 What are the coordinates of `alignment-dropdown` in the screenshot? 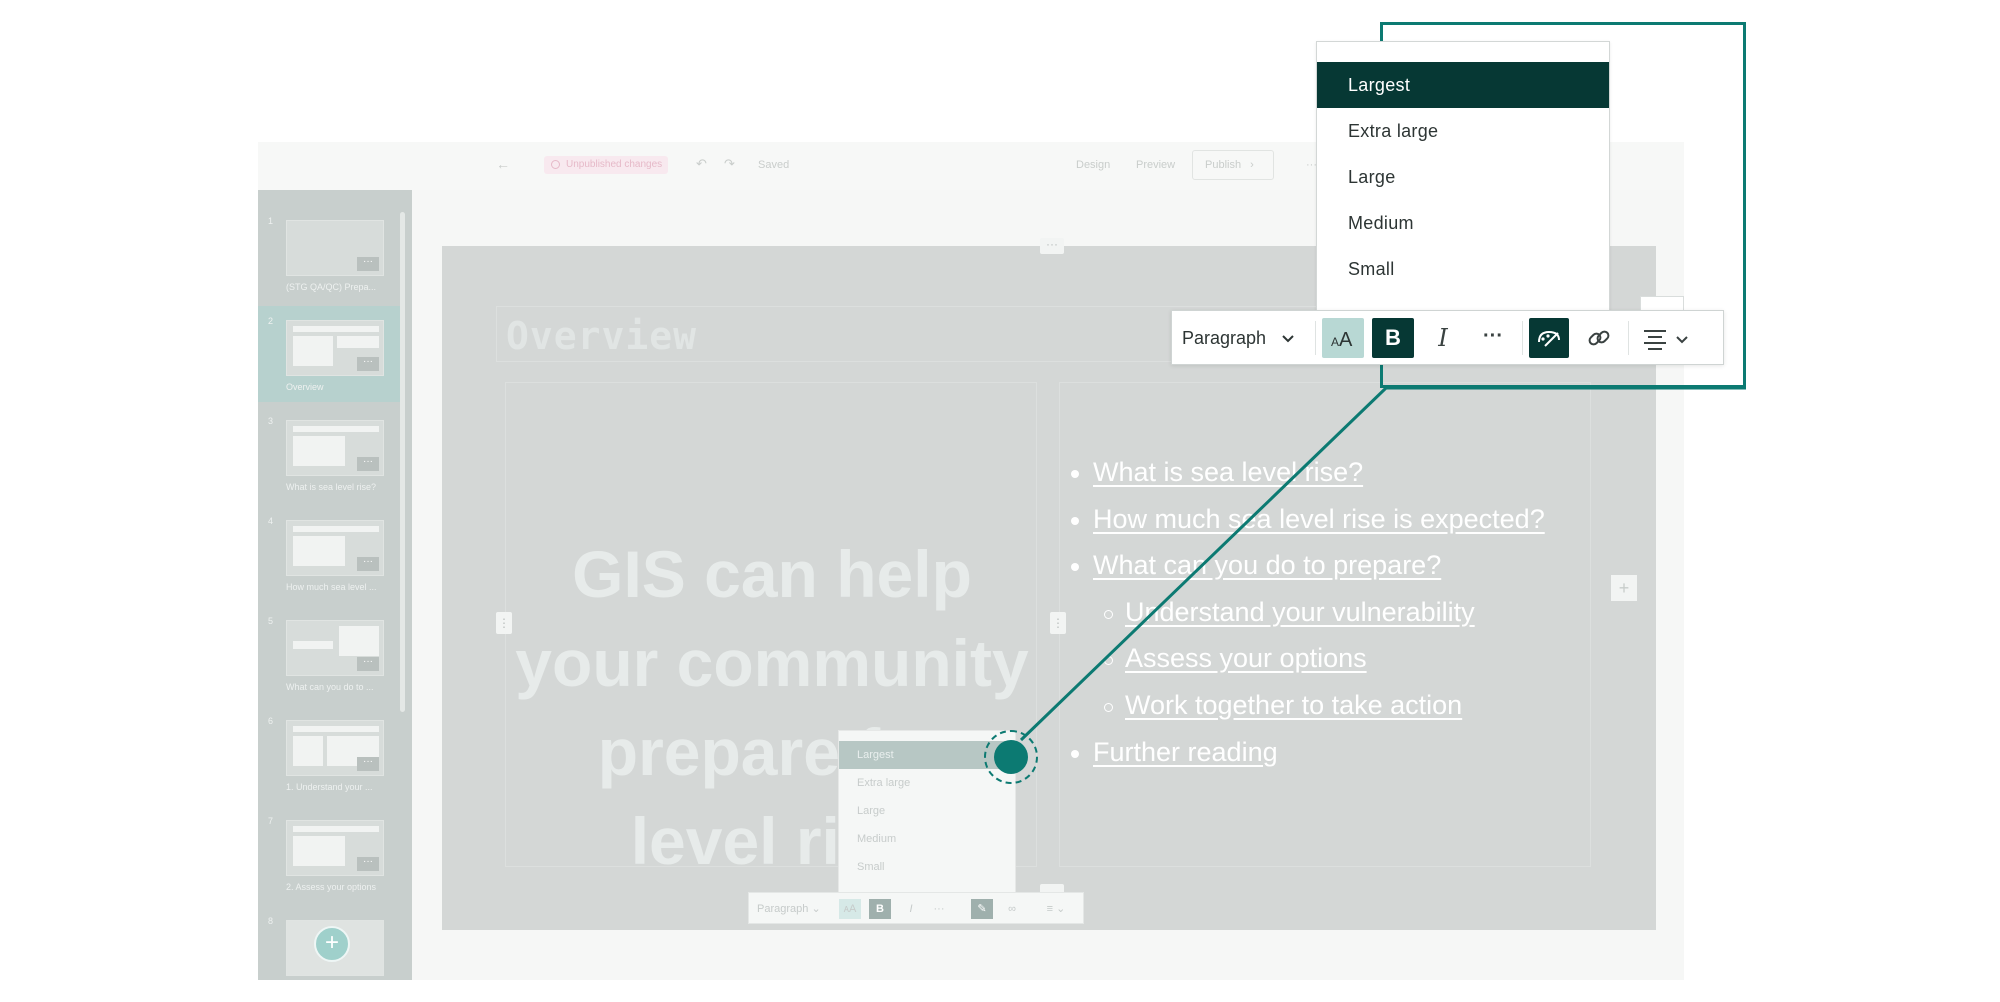 It's located at (1674, 338).